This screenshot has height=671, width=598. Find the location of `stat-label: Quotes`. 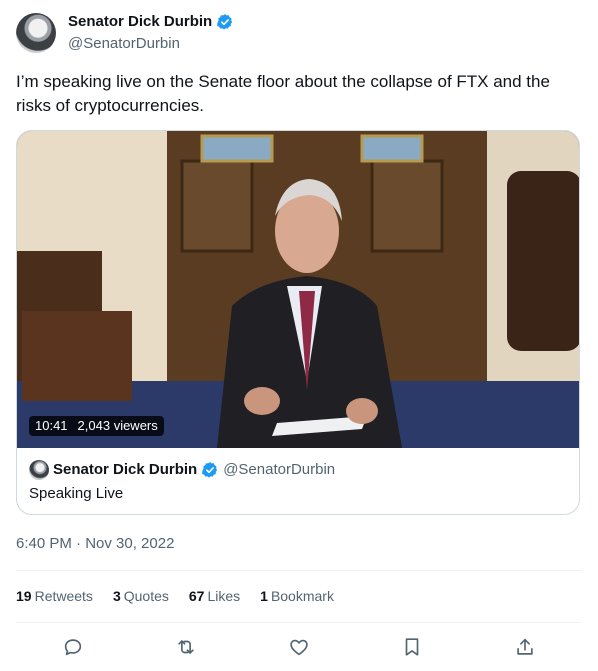

stat-label: Quotes is located at coordinates (146, 596).